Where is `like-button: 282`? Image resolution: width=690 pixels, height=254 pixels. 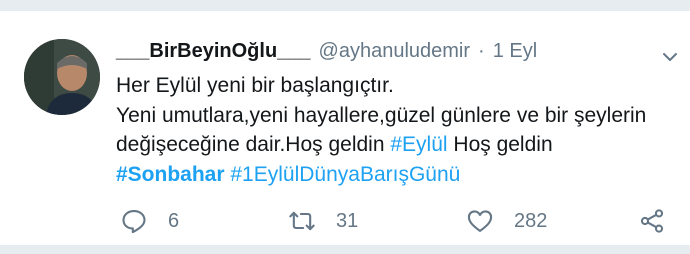
like-button: 282 is located at coordinates (506, 221).